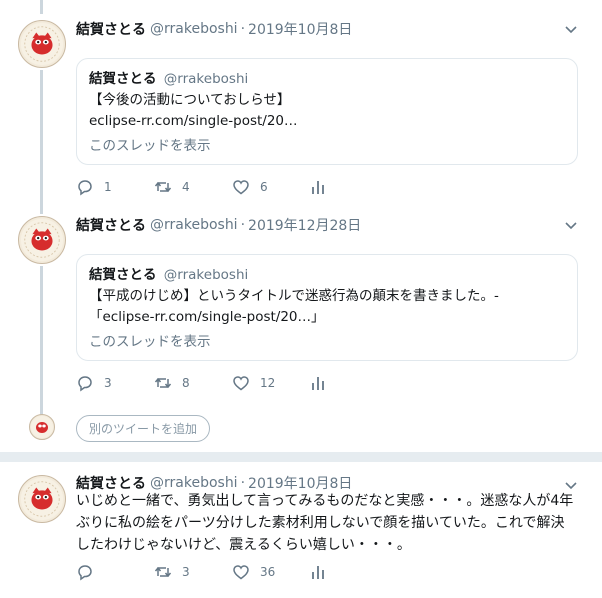 This screenshot has height=598, width=602. Describe the element at coordinates (186, 572) in the screenshot. I see `retweet-count: 3` at that location.